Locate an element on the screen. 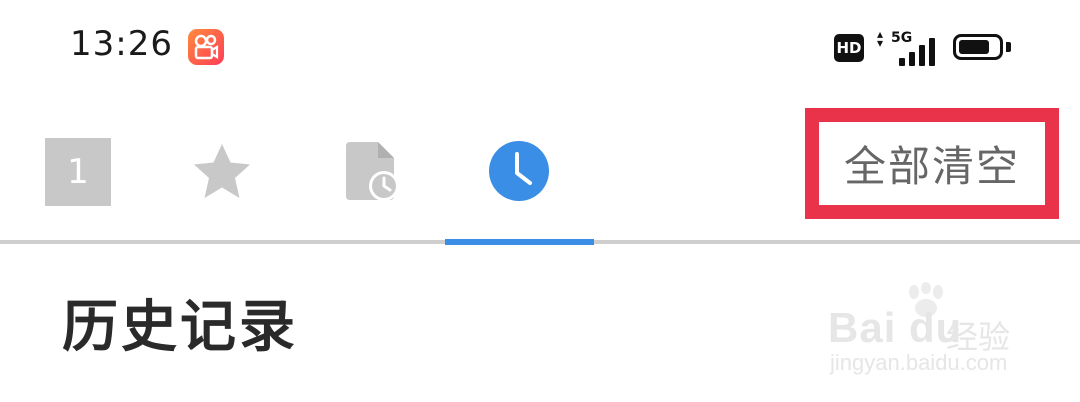  clear-all-label: 全部清空 is located at coordinates (931, 166).